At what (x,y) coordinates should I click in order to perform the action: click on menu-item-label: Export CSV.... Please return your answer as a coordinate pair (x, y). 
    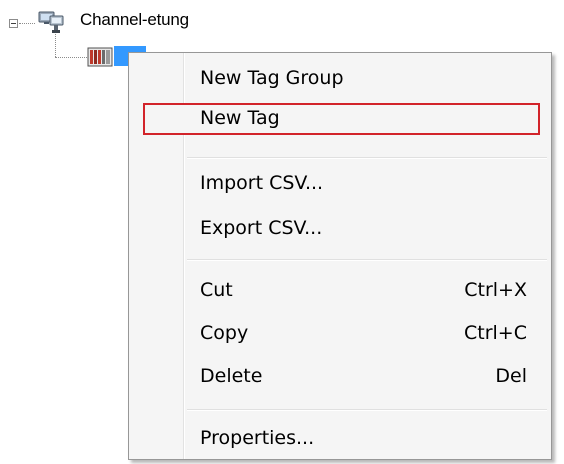
    Looking at the image, I should click on (261, 228).